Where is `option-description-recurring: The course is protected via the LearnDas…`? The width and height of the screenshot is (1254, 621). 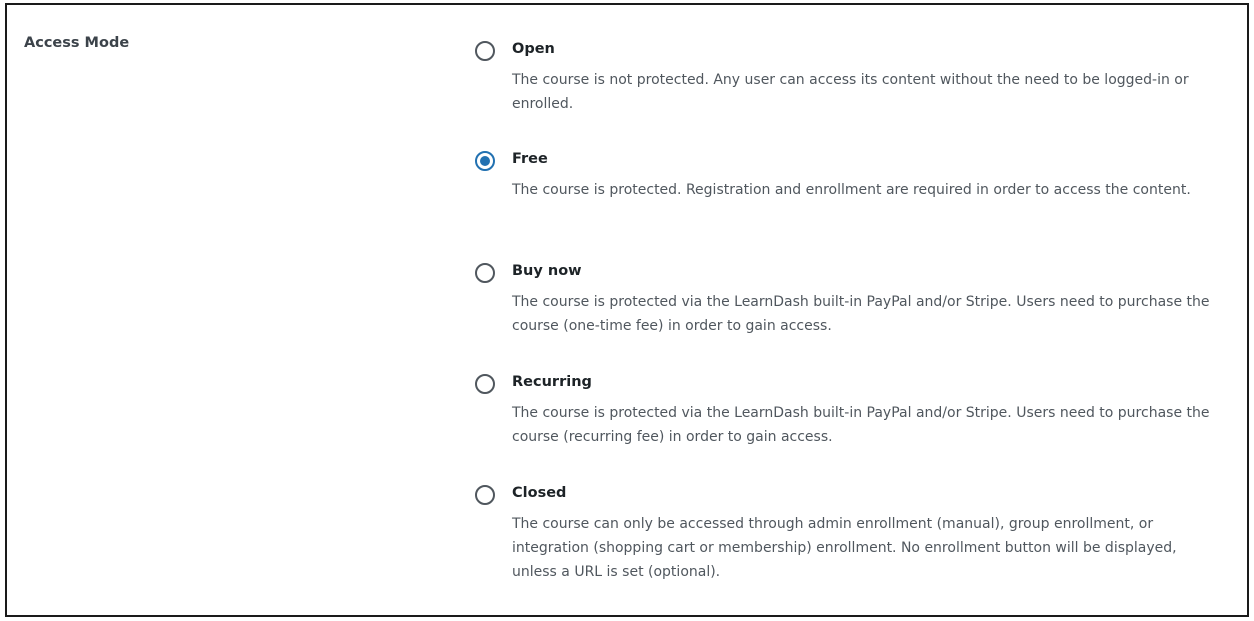
option-description-recurring: The course is protected via the LearnDas… is located at coordinates (861, 425).